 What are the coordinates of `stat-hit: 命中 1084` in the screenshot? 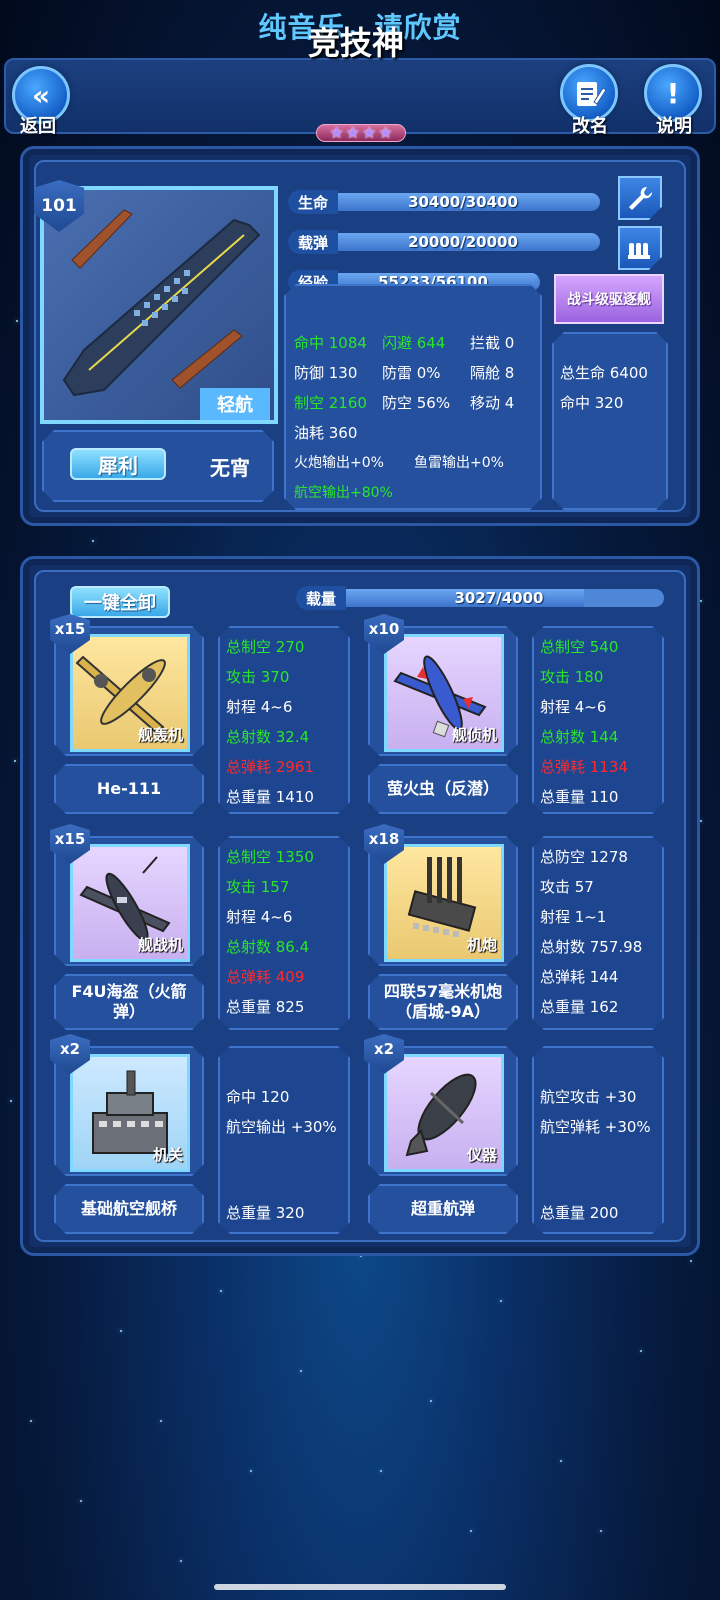 It's located at (330, 343).